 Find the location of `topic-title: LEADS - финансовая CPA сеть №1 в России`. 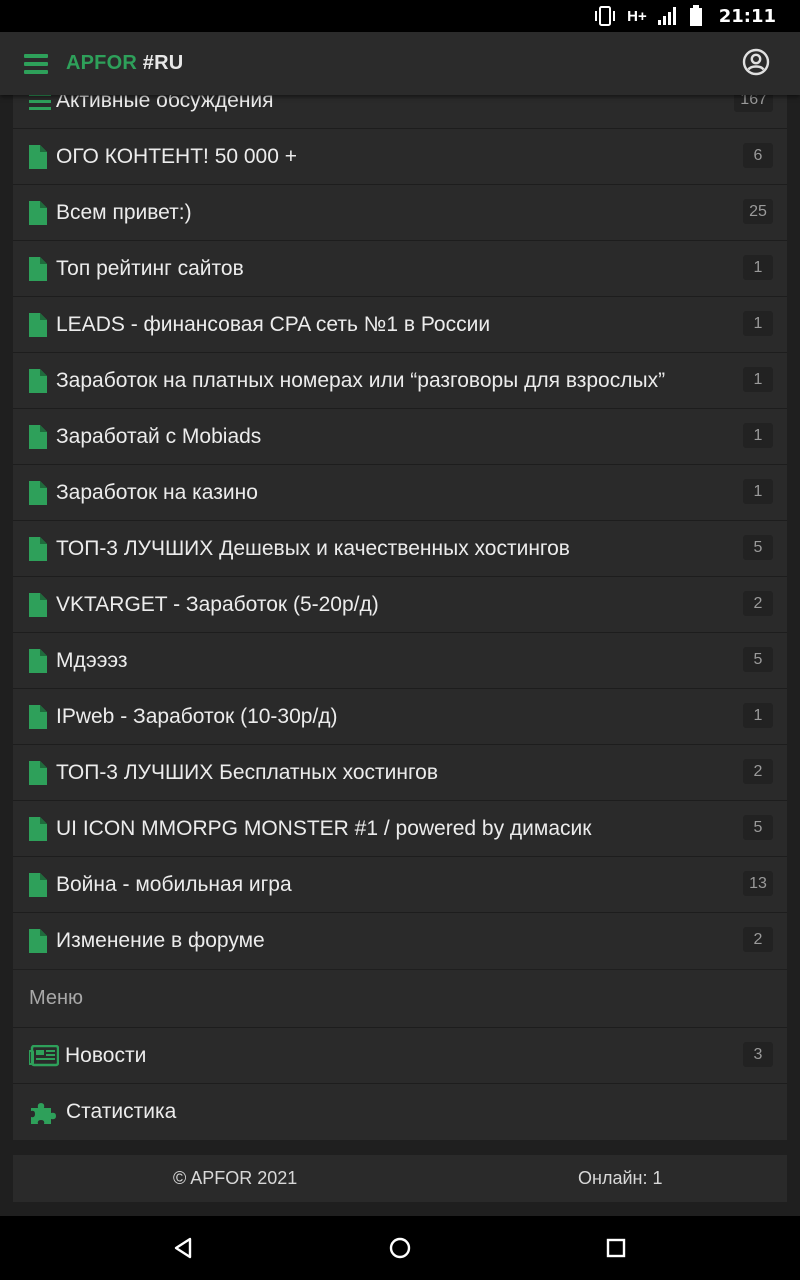

topic-title: LEADS - финансовая CPA сеть №1 в России is located at coordinates (273, 324).